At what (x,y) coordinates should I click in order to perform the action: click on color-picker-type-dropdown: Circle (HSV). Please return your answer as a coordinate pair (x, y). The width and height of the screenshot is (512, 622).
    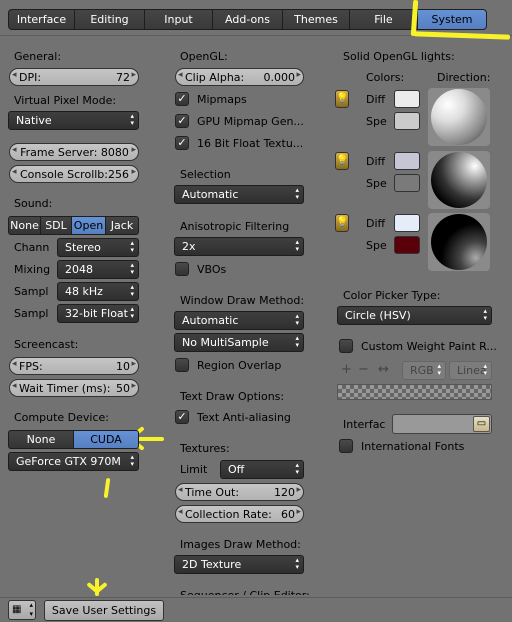
    Looking at the image, I should click on (414, 315).